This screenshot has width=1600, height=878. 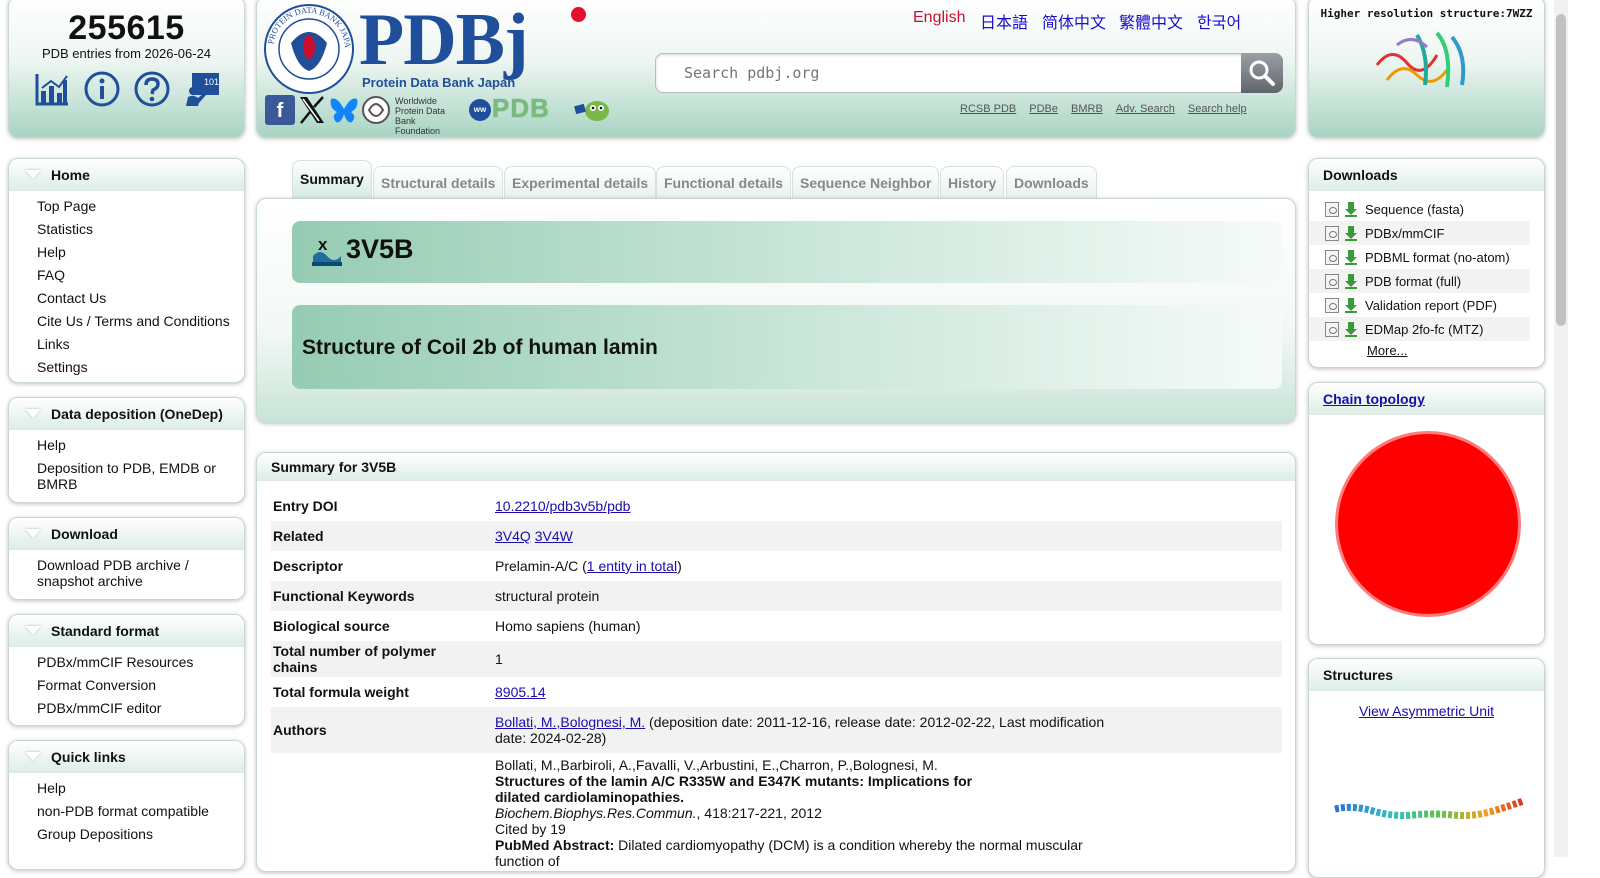 What do you see at coordinates (88, 757) in the screenshot?
I see `sidebar-quick-title: Quick links` at bounding box center [88, 757].